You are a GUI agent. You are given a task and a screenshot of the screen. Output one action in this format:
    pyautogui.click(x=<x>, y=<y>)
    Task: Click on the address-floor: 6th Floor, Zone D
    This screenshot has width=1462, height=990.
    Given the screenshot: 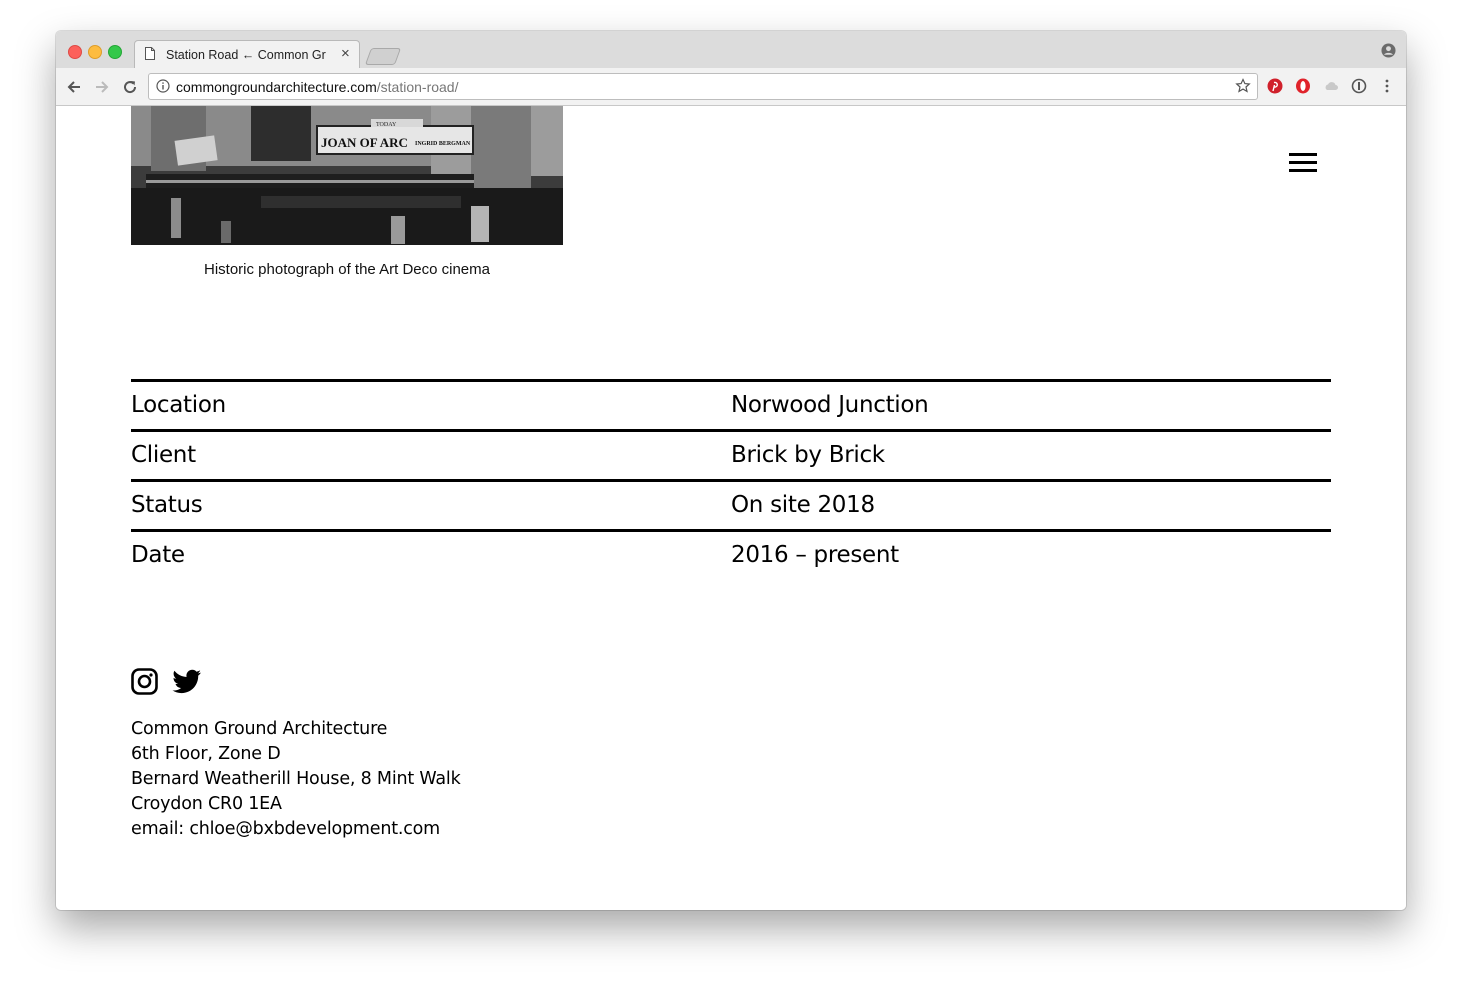 What is the action you would take?
    pyautogui.click(x=206, y=754)
    